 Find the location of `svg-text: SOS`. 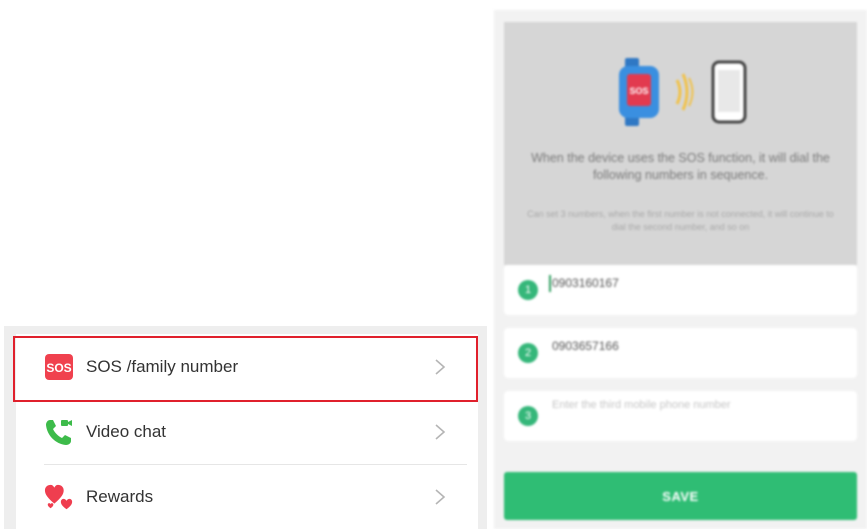

svg-text: SOS is located at coordinates (638, 91).